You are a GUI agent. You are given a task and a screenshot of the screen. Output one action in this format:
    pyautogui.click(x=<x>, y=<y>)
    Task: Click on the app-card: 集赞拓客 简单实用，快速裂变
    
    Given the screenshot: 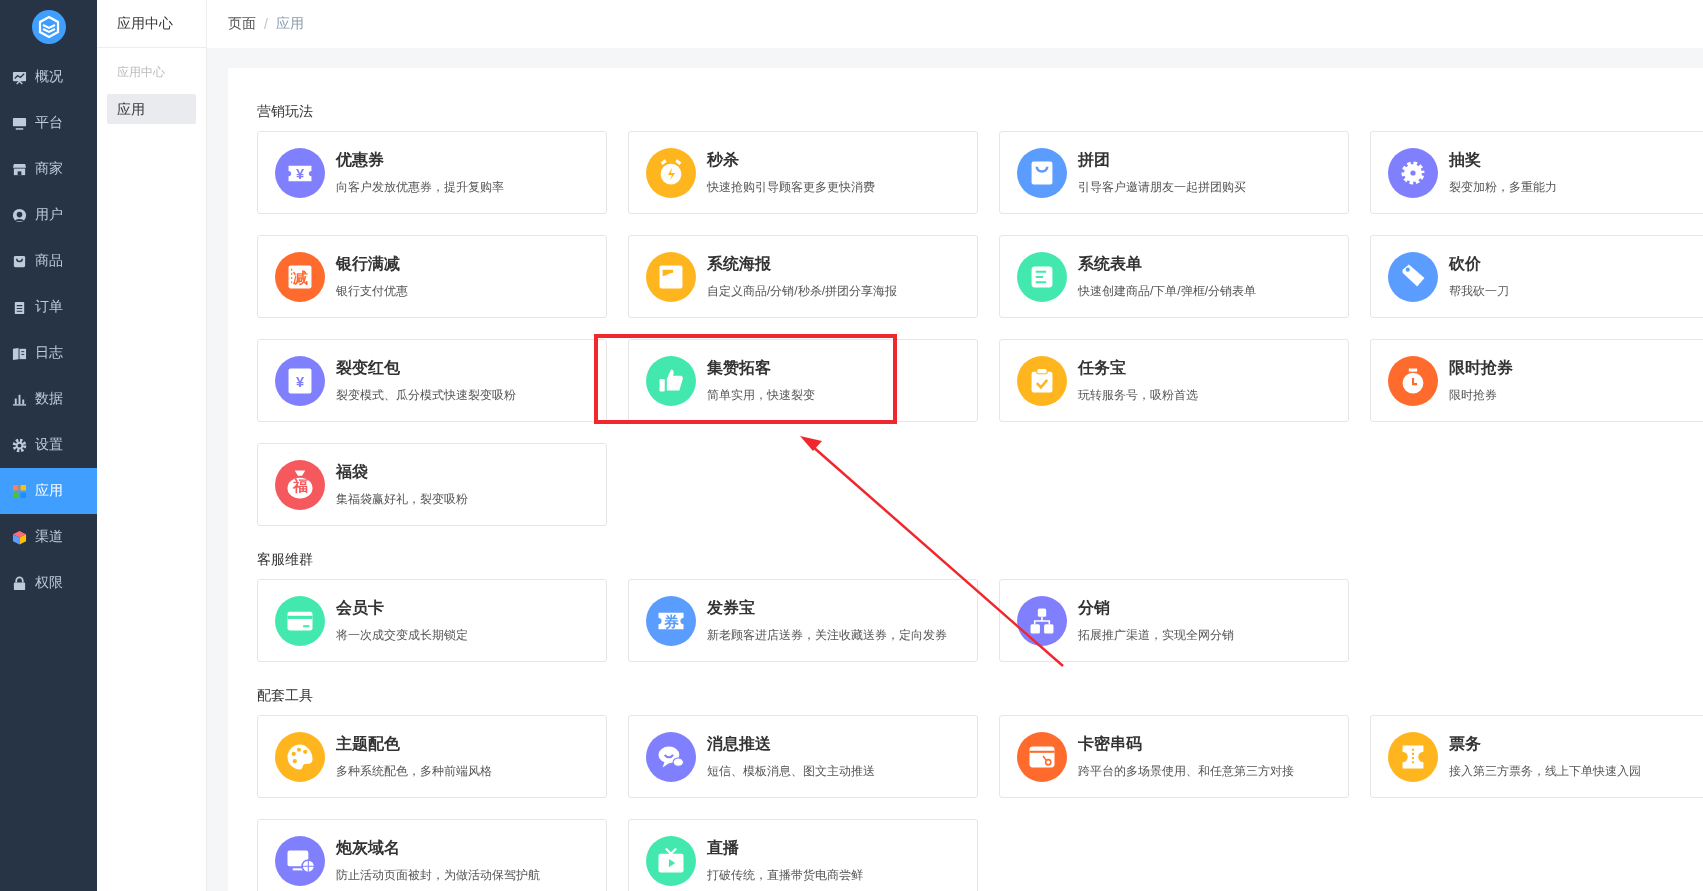 What is the action you would take?
    pyautogui.click(x=803, y=380)
    